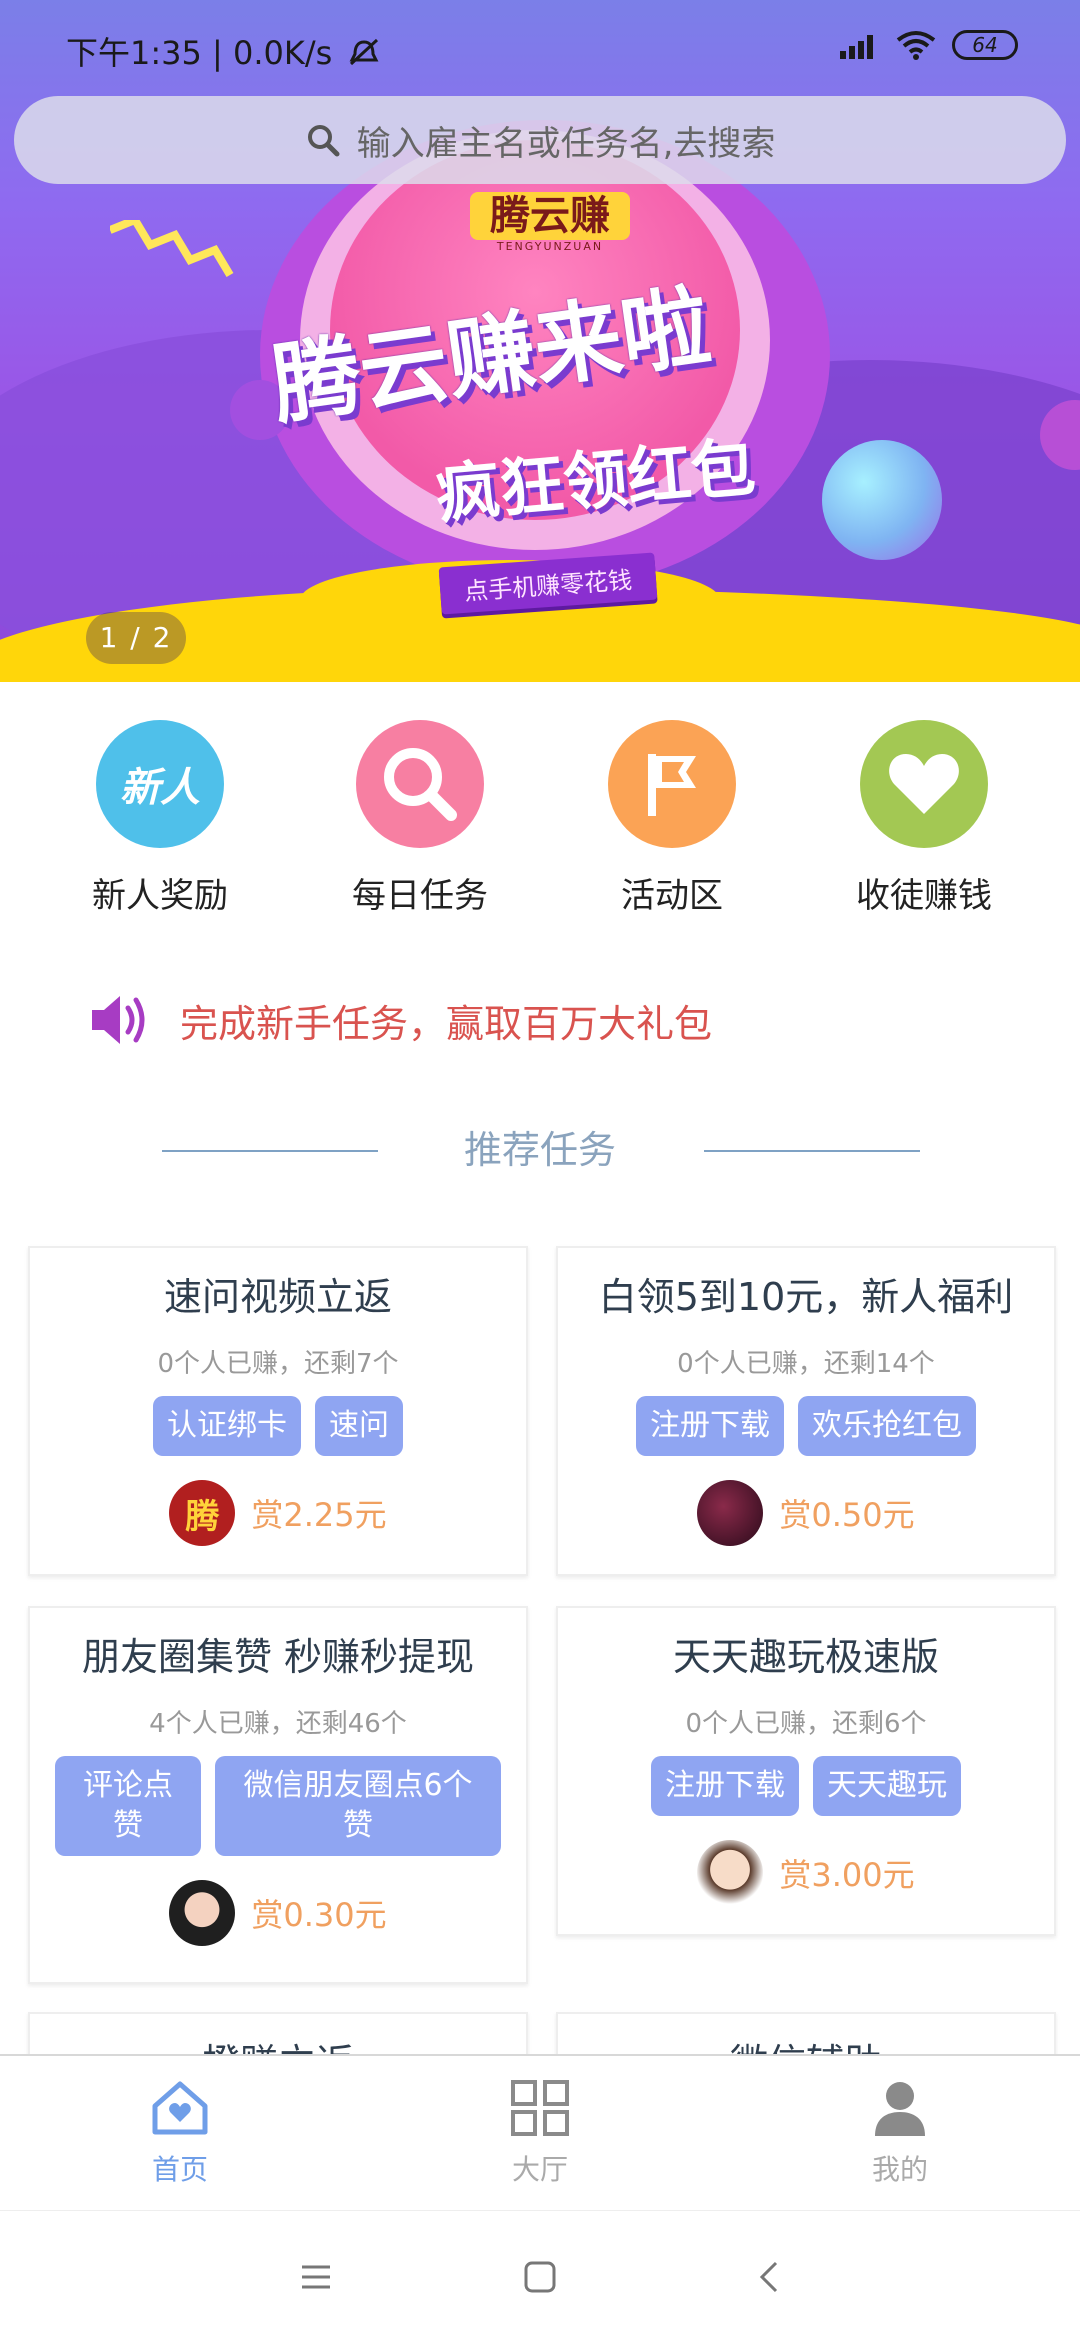 The width and height of the screenshot is (1080, 2340). I want to click on profile-icon, so click(900, 2109).